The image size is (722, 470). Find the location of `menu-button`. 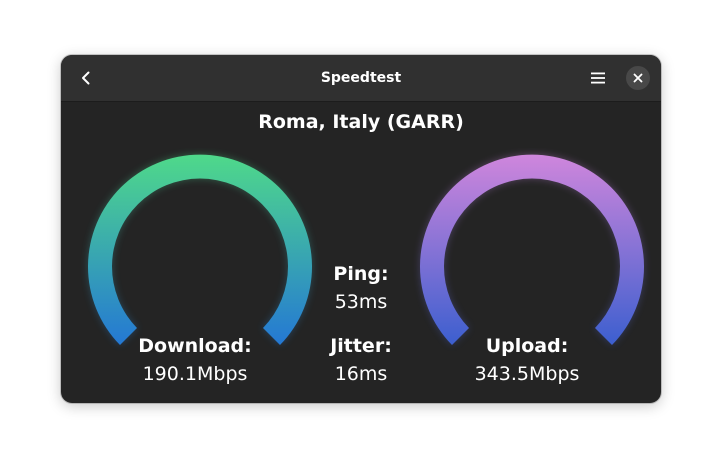

menu-button is located at coordinates (598, 78).